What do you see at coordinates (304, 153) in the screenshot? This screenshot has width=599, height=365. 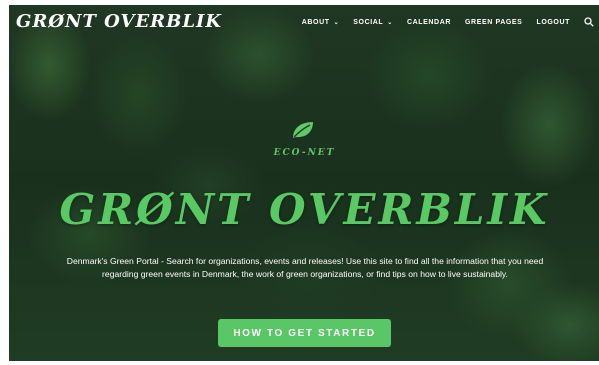 I see `tagline: ECO-NET` at bounding box center [304, 153].